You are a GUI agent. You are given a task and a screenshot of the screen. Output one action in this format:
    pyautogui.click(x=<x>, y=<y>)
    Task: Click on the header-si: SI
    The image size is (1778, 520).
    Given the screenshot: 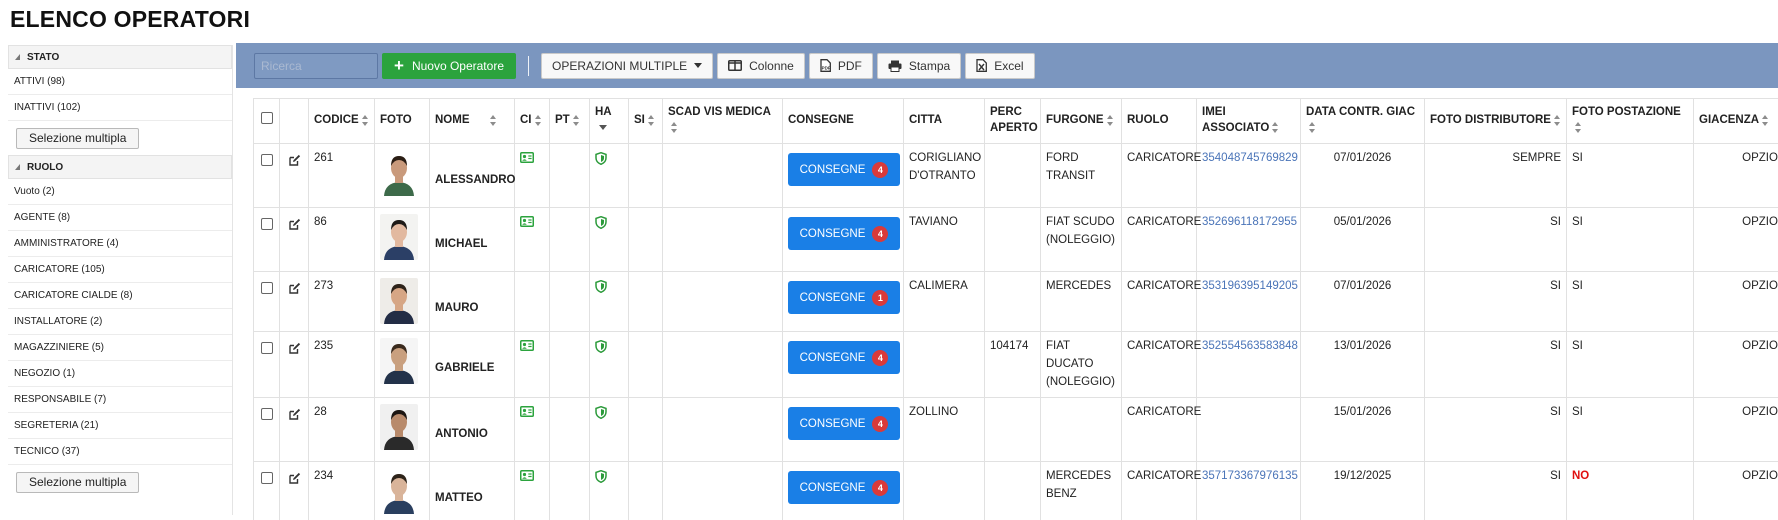 What is the action you would take?
    pyautogui.click(x=645, y=121)
    